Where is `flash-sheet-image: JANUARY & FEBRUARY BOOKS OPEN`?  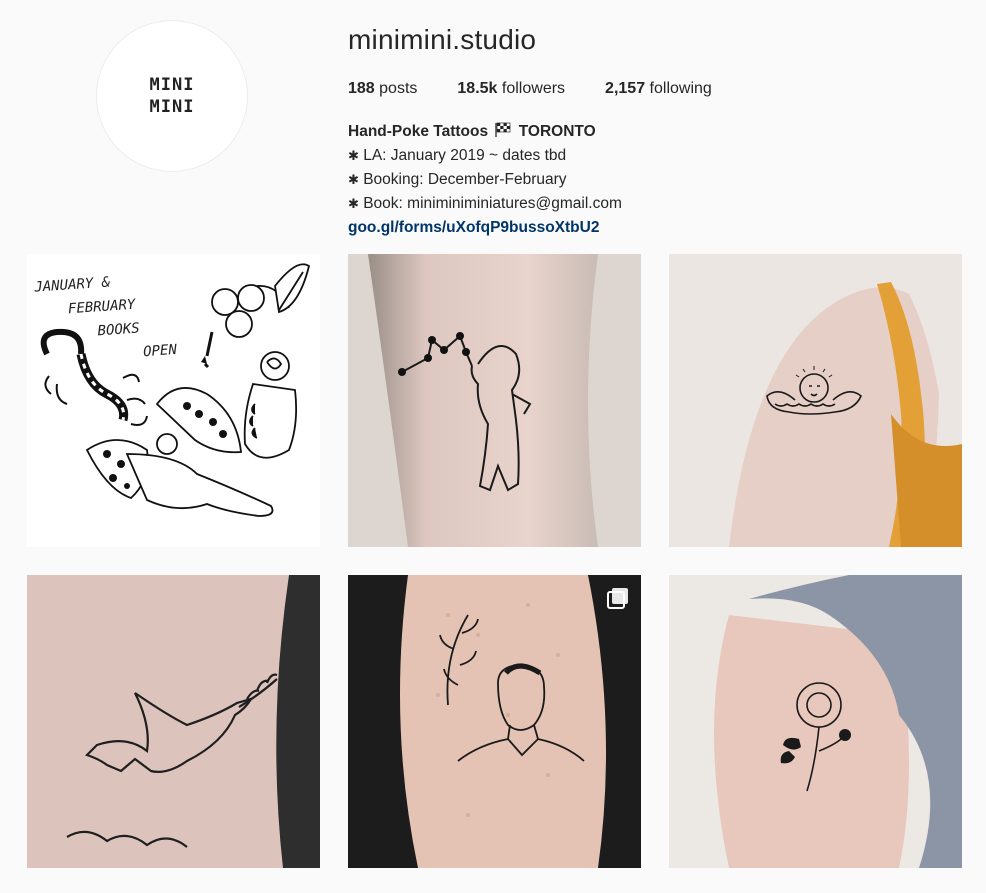
flash-sheet-image: JANUARY & FEBRUARY BOOKS OPEN is located at coordinates (173, 400).